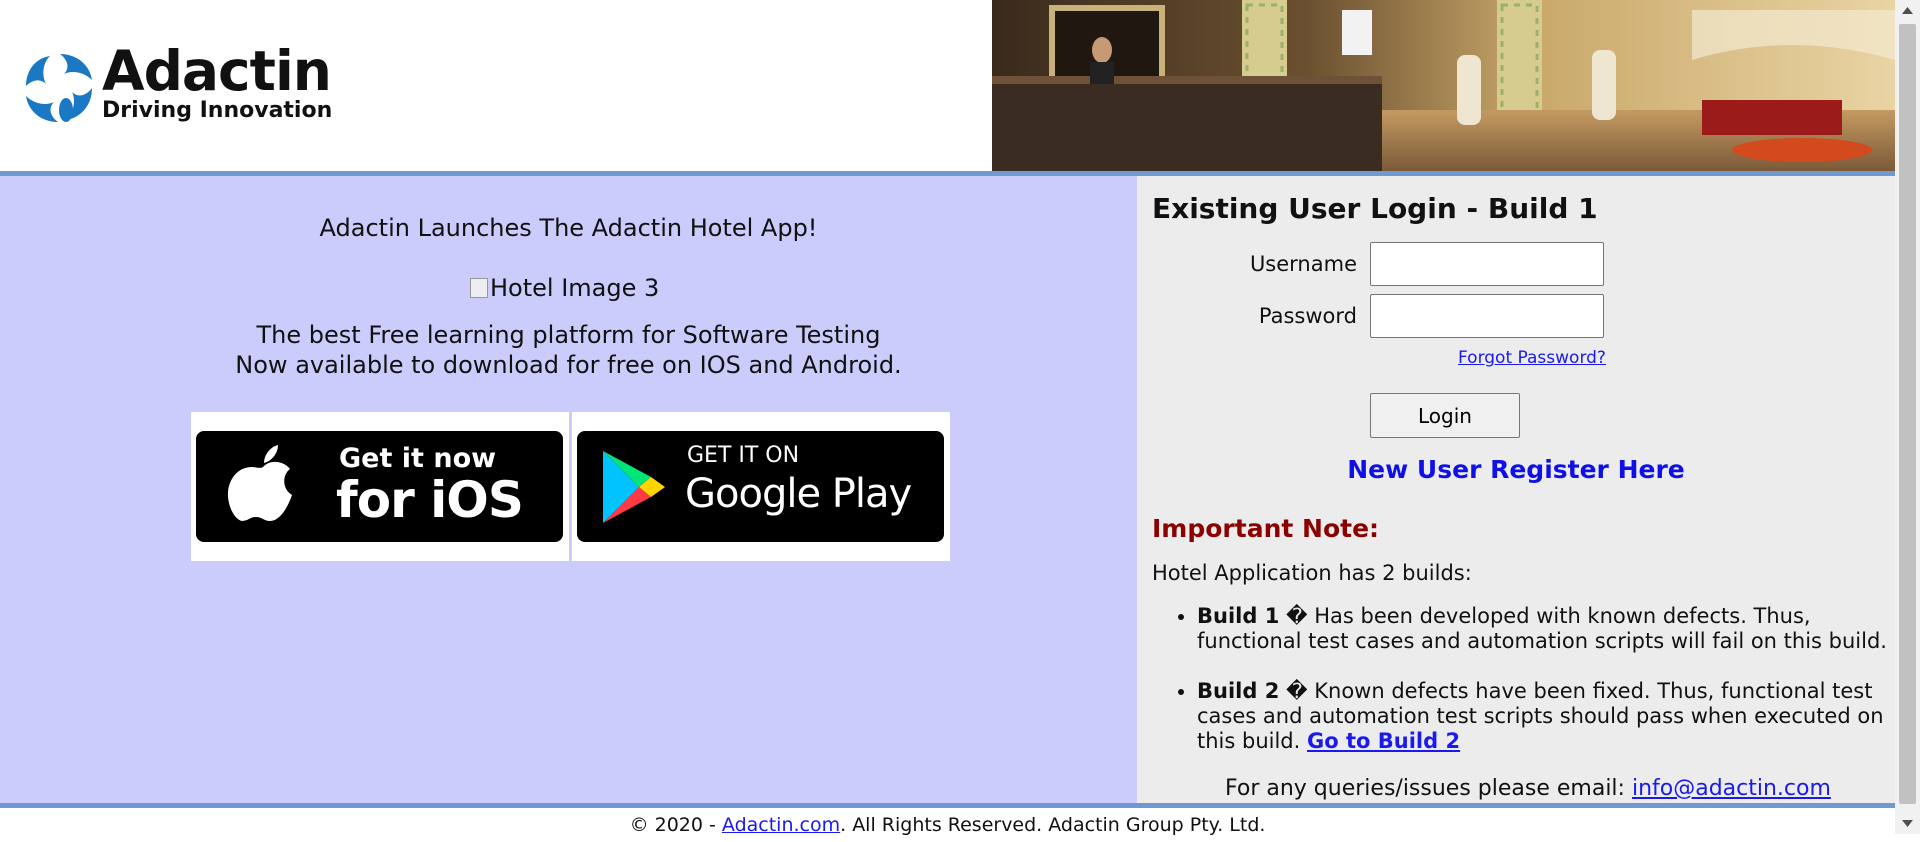 This screenshot has width=1920, height=842. Describe the element at coordinates (568, 228) in the screenshot. I see `promo-headline: Adactin Launches The Adactin Hotel App!` at that location.